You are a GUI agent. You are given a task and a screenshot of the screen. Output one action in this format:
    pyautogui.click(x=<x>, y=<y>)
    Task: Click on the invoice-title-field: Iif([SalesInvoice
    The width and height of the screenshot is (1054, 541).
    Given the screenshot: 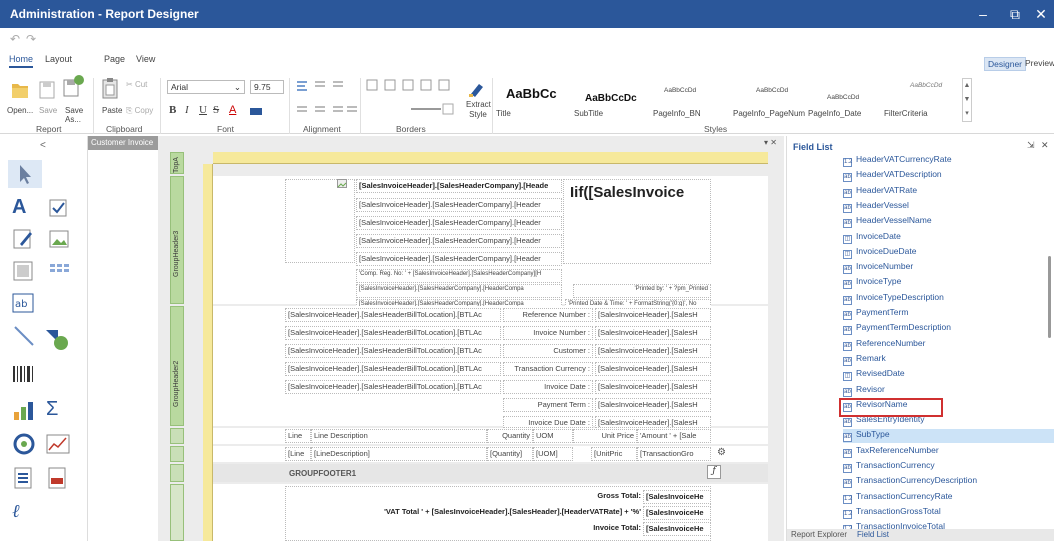 What is the action you would take?
    pyautogui.click(x=637, y=221)
    